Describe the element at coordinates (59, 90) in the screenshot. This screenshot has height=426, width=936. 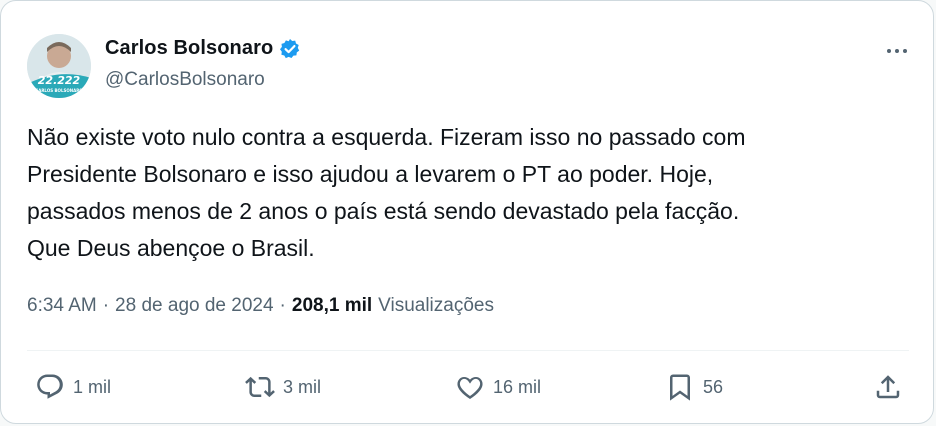
I see `avatar-caption: CARLOS BOLSONARO` at that location.